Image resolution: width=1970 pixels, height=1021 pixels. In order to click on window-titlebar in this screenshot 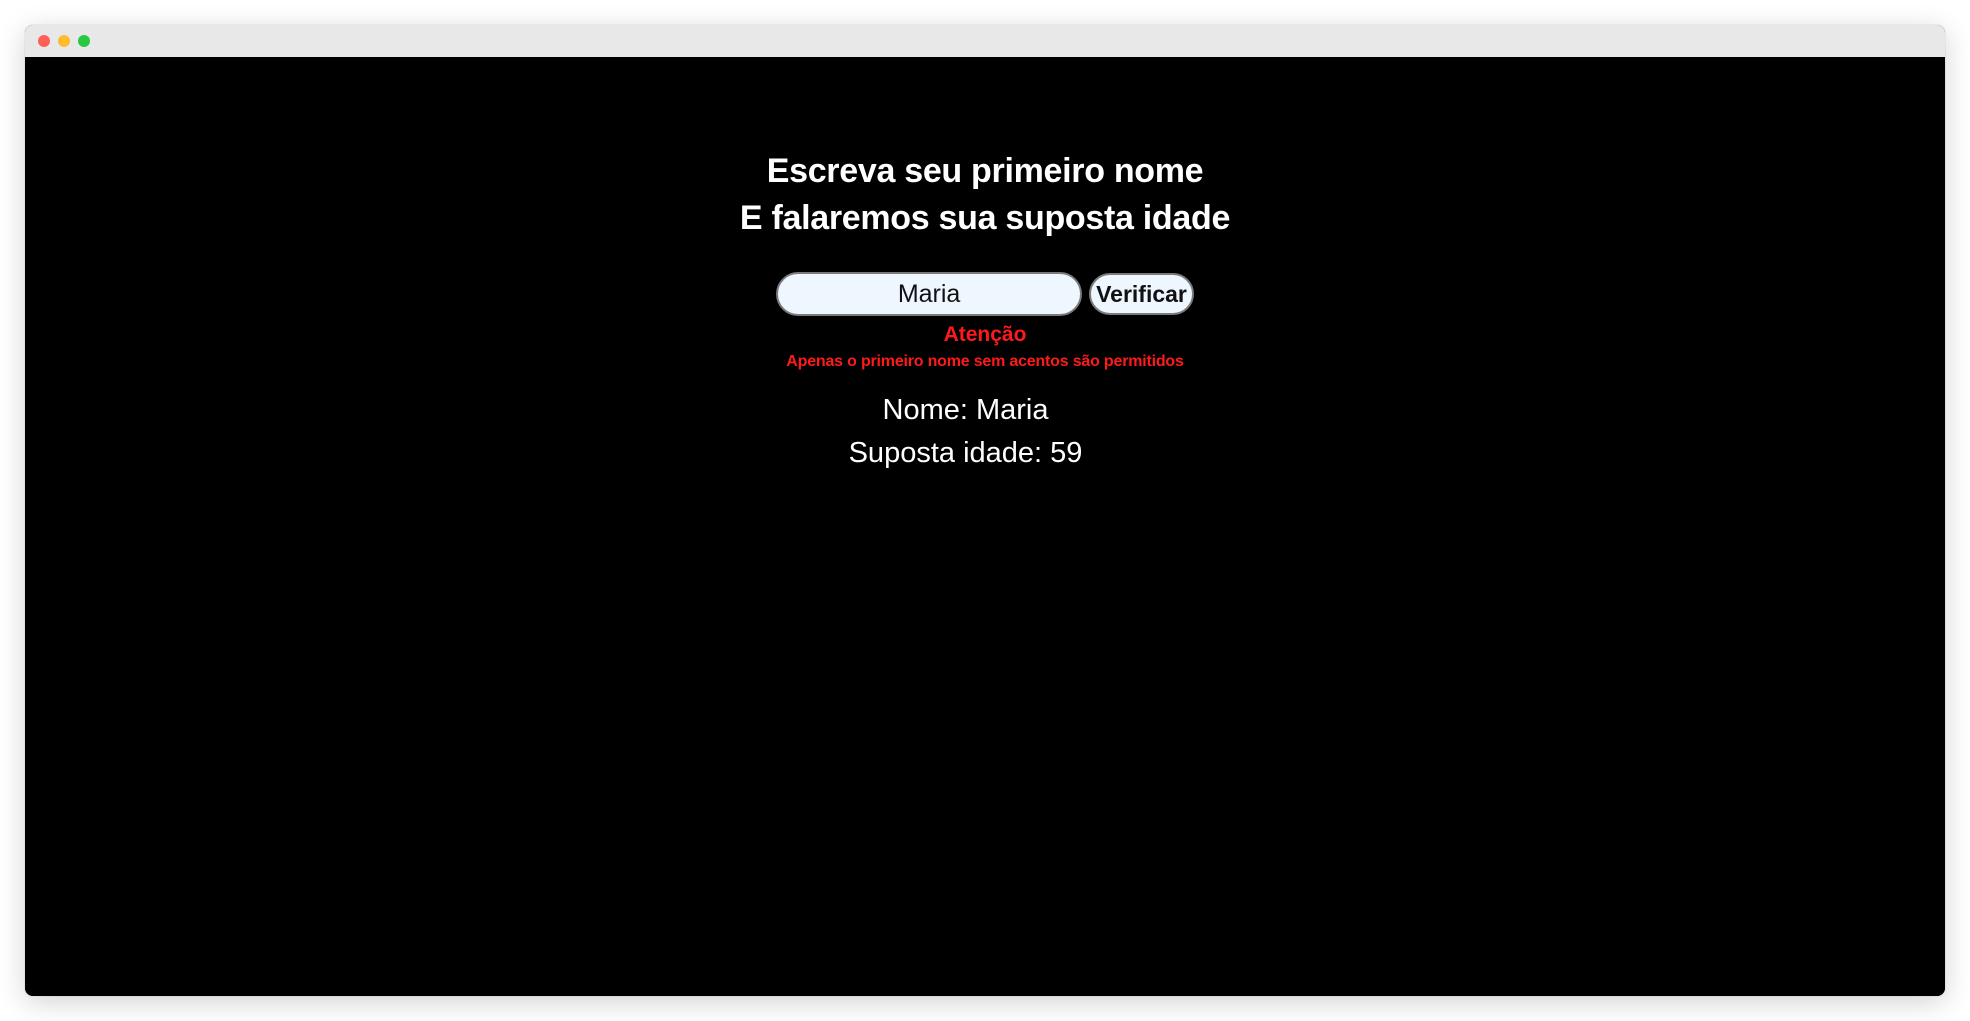, I will do `click(985, 41)`.